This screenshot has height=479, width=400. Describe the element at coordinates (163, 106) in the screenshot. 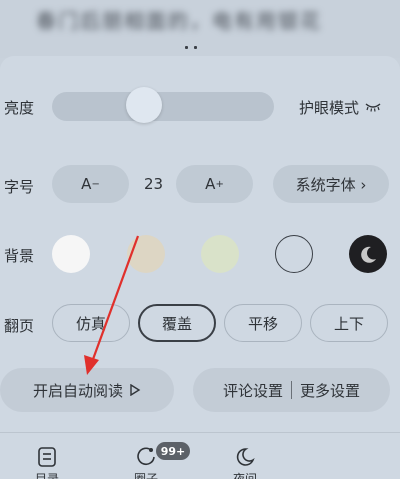

I see `brightness-slider` at that location.